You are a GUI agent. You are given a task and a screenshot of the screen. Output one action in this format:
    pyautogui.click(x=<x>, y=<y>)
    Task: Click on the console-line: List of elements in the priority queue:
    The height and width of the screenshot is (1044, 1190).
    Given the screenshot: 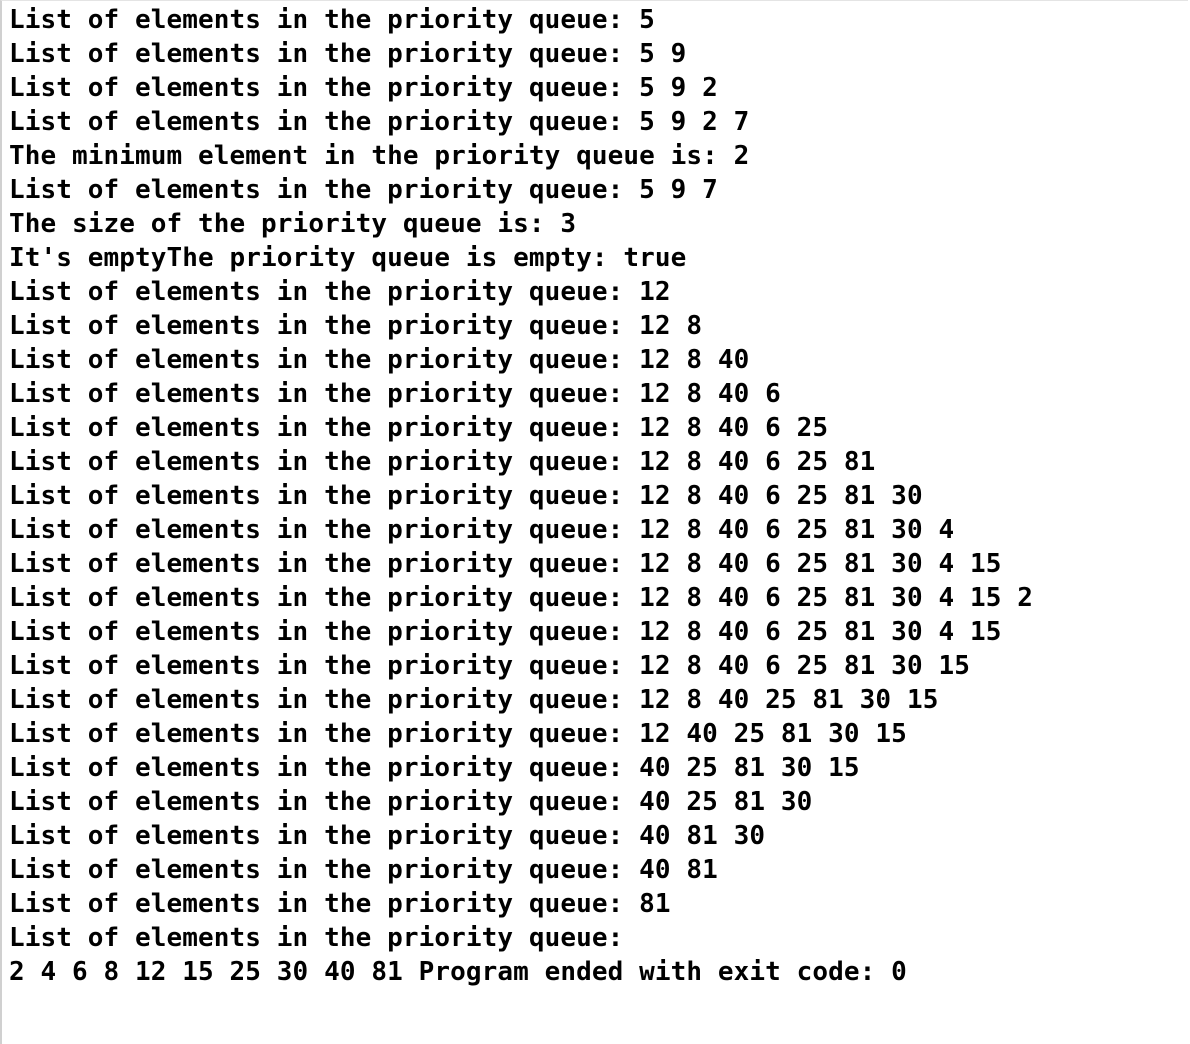 What is the action you would take?
    pyautogui.click(x=316, y=938)
    